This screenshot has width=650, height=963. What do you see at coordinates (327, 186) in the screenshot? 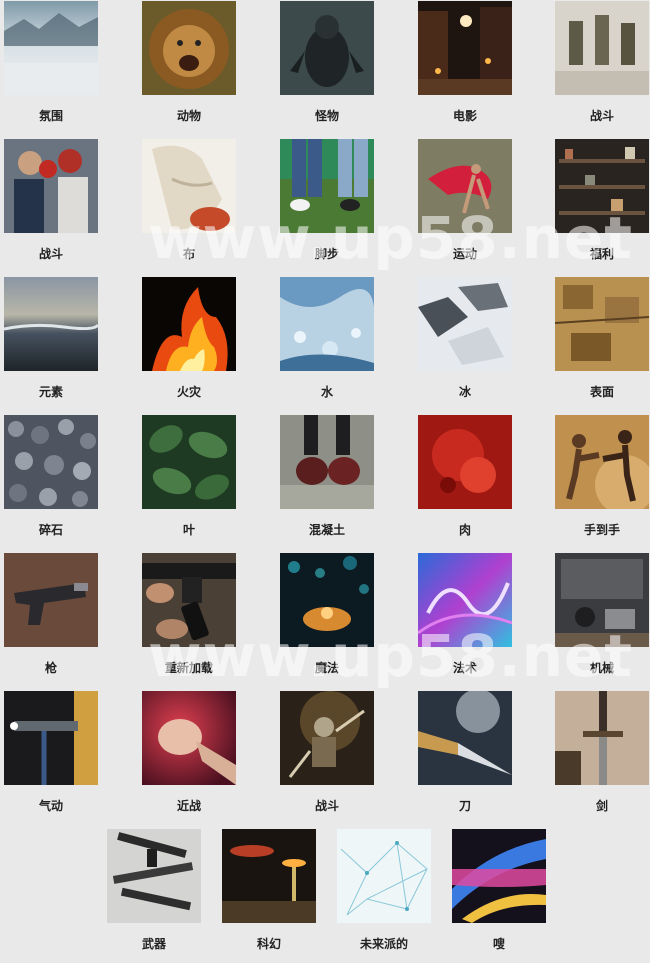
I see `footsteps-thumbnail` at bounding box center [327, 186].